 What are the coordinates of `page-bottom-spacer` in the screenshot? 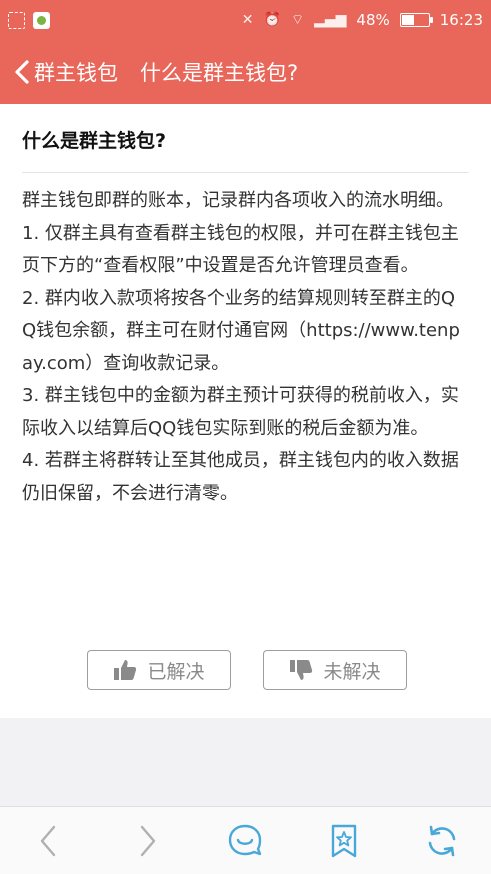 It's located at (245, 762).